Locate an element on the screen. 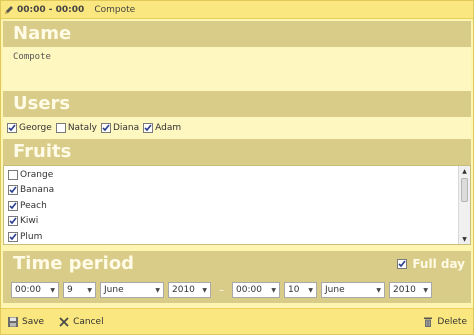  fruit-label: Orange is located at coordinates (37, 174).